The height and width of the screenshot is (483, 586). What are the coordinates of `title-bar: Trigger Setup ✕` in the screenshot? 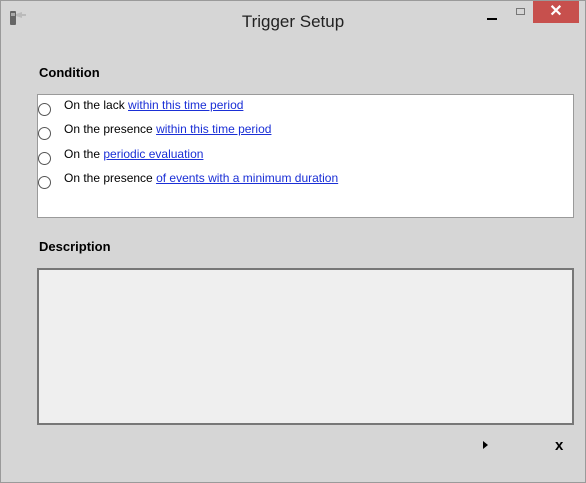 It's located at (293, 22).